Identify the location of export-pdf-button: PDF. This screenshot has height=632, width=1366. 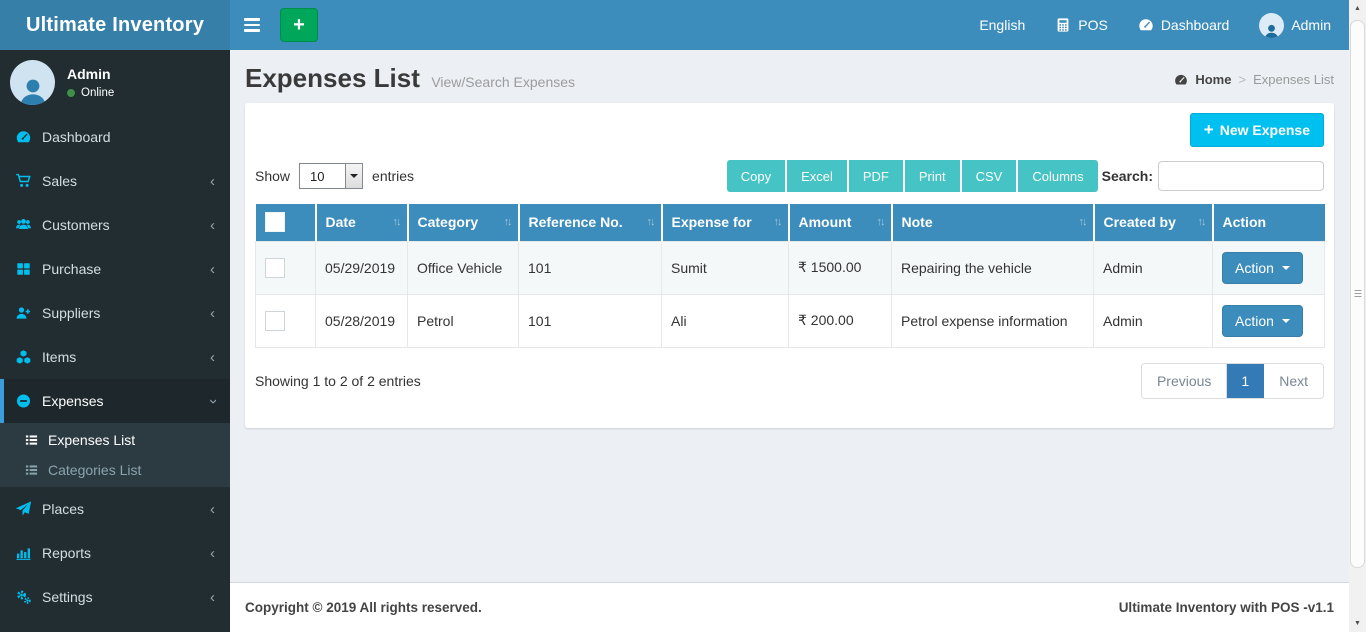
(876, 176).